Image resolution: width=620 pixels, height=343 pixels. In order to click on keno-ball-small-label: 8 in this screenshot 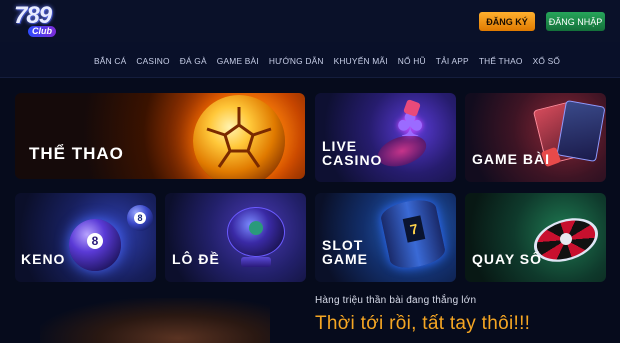, I will do `click(140, 218)`.